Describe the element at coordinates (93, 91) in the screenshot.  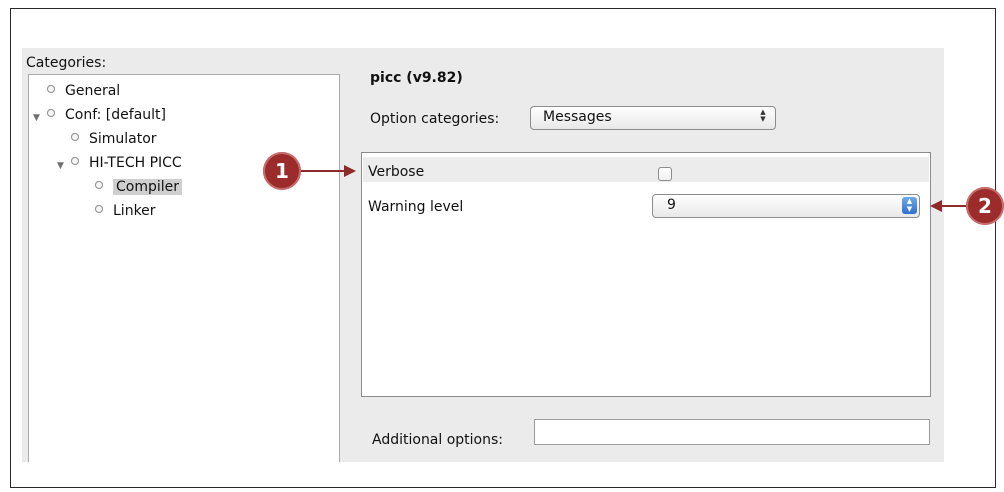
I see `tree-item-label: General` at that location.